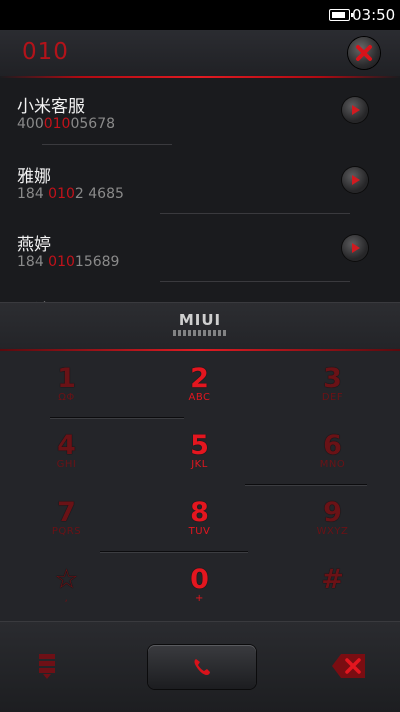 The height and width of the screenshot is (712, 400). Describe the element at coordinates (332, 384) in the screenshot. I see `key-3: 3 DEF` at that location.